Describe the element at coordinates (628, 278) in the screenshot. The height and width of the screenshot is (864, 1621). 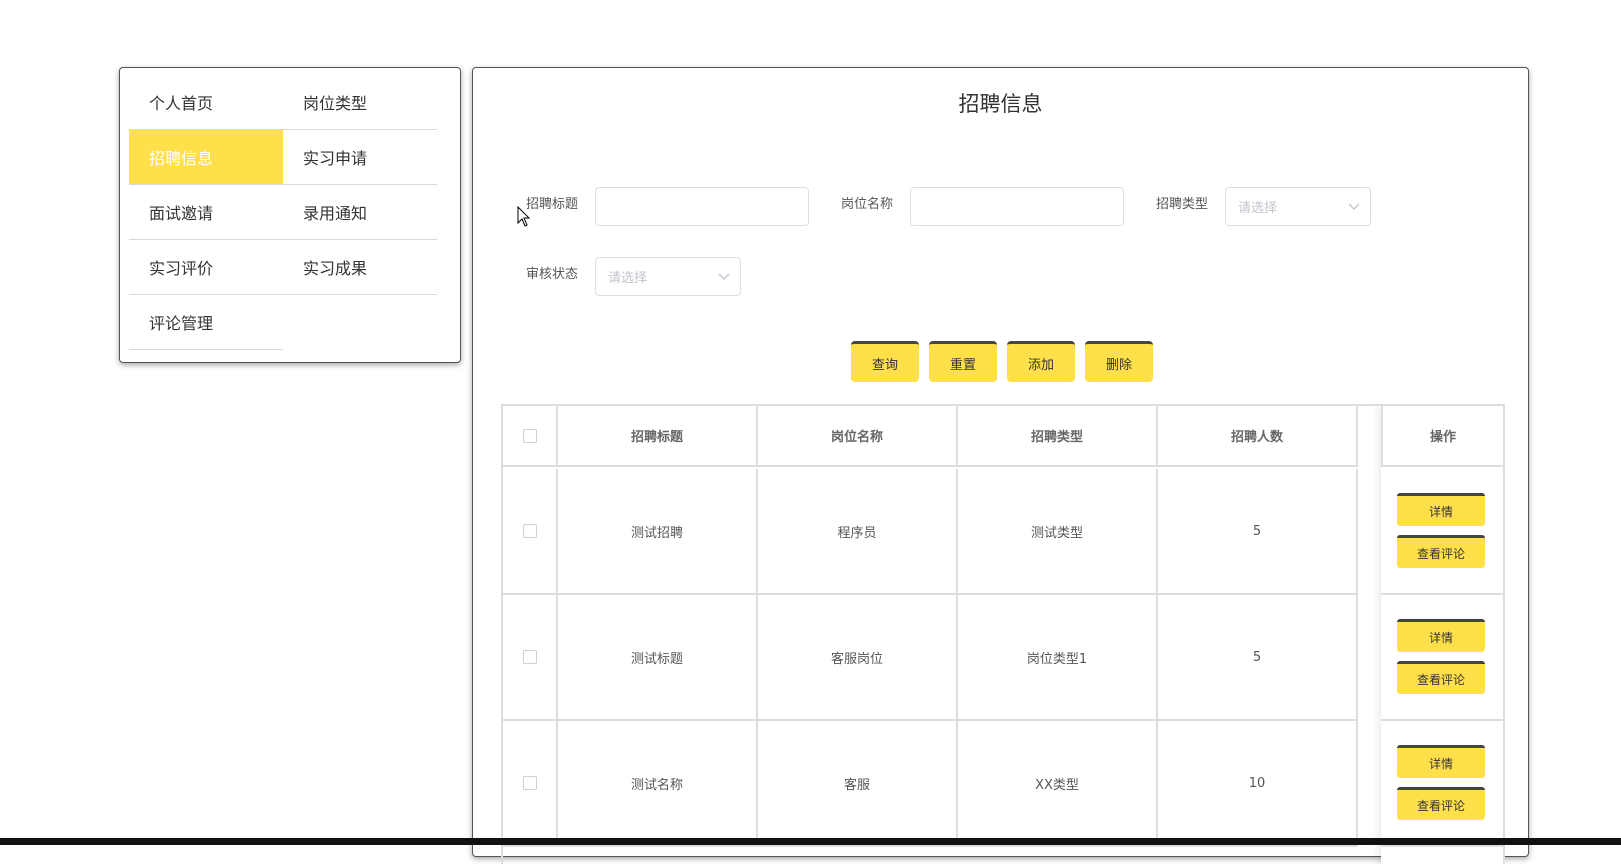
I see `status-select-placeholder: 请选择` at that location.